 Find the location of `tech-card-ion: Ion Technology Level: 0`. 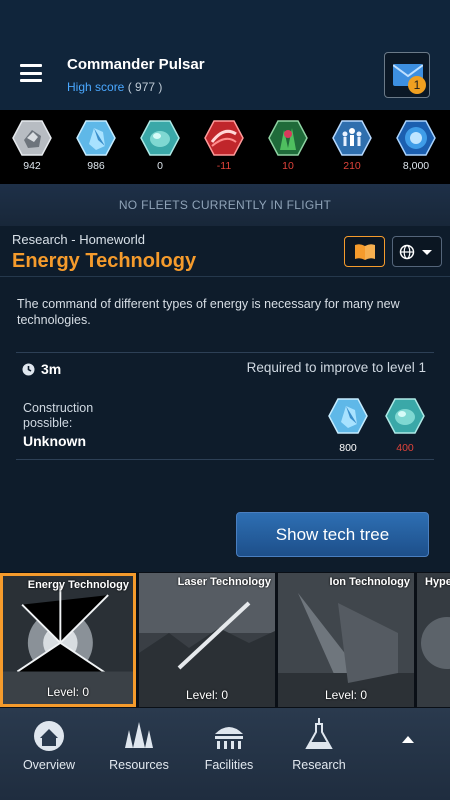

tech-card-ion: Ion Technology Level: 0 is located at coordinates (346, 640).